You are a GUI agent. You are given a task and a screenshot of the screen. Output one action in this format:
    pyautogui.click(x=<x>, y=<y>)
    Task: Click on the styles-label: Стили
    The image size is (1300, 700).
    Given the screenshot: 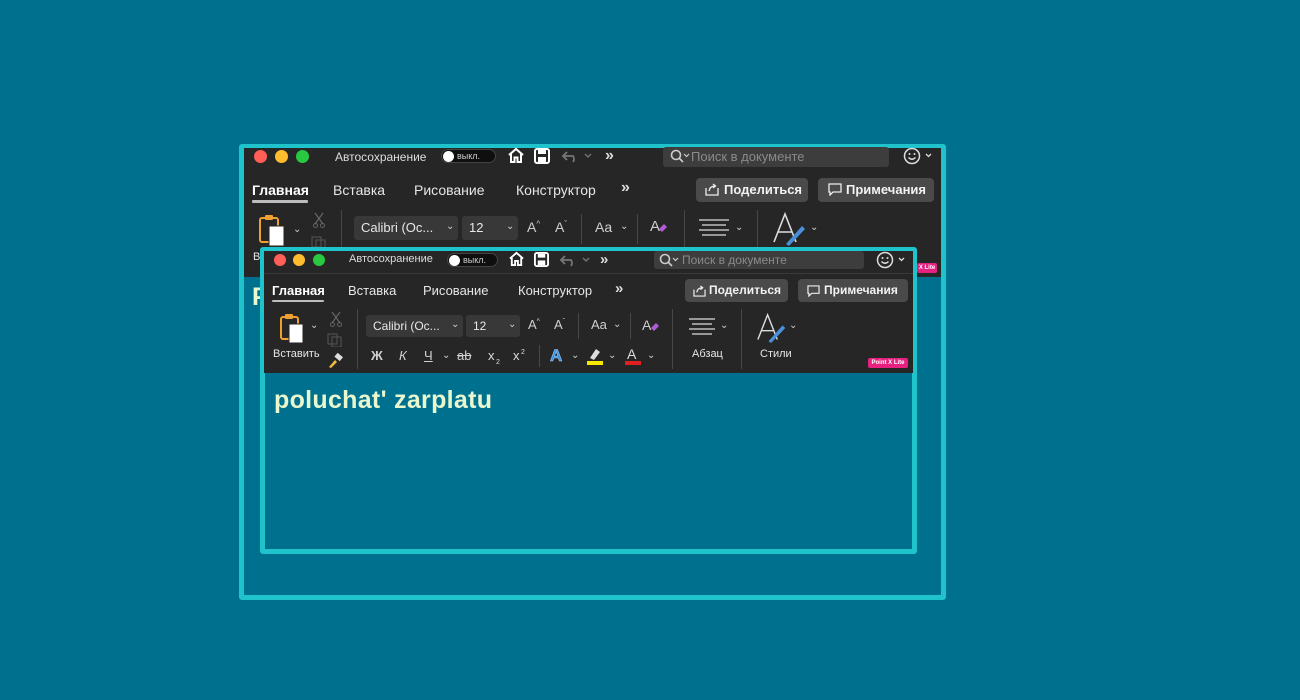 What is the action you would take?
    pyautogui.click(x=776, y=354)
    